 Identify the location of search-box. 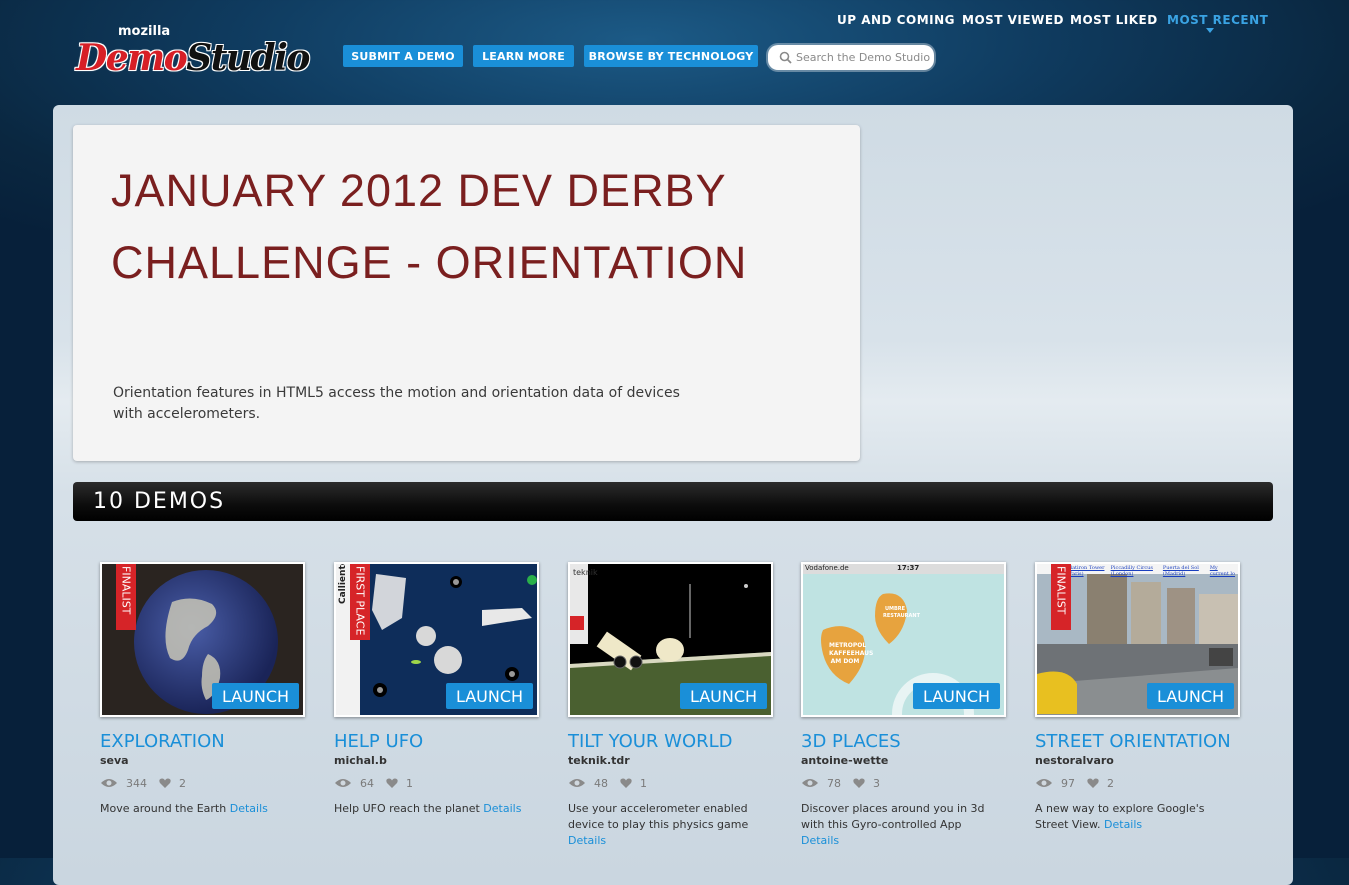
(851, 57).